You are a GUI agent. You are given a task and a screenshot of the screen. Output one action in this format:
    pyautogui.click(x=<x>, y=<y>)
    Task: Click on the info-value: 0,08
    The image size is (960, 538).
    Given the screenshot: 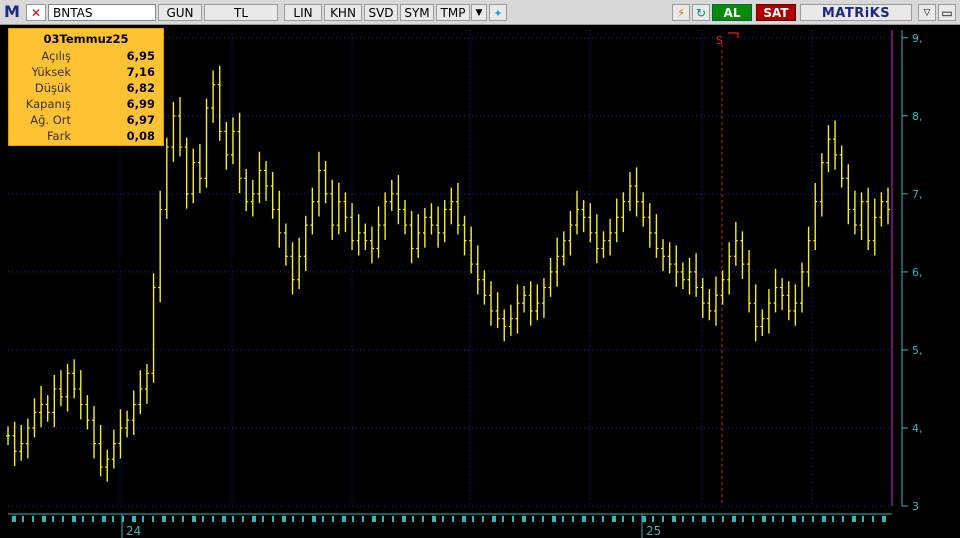 What is the action you would take?
    pyautogui.click(x=140, y=136)
    